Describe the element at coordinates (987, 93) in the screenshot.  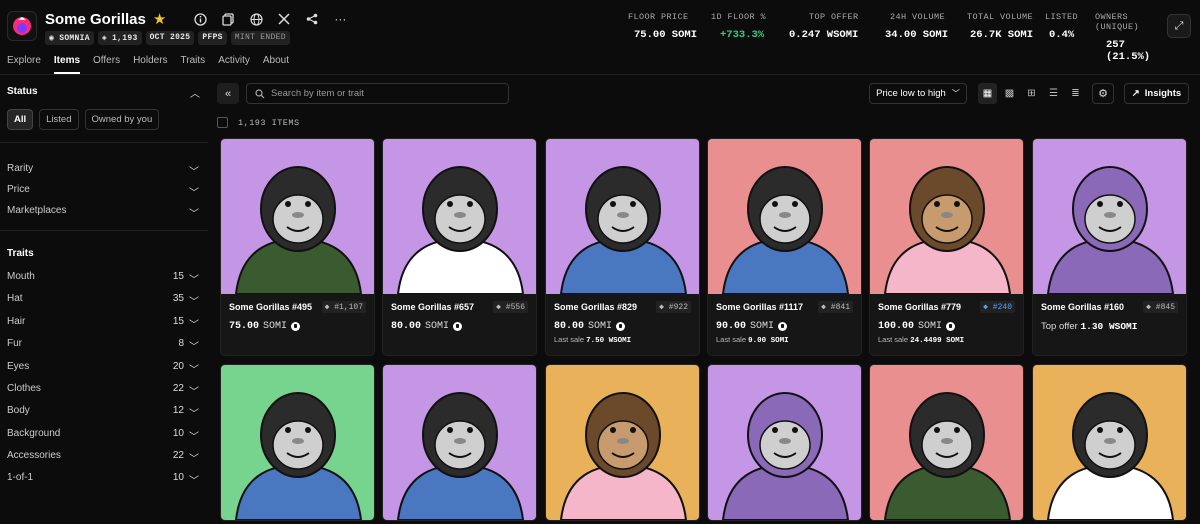
I see `grid-large-view-icon: ▦` at that location.